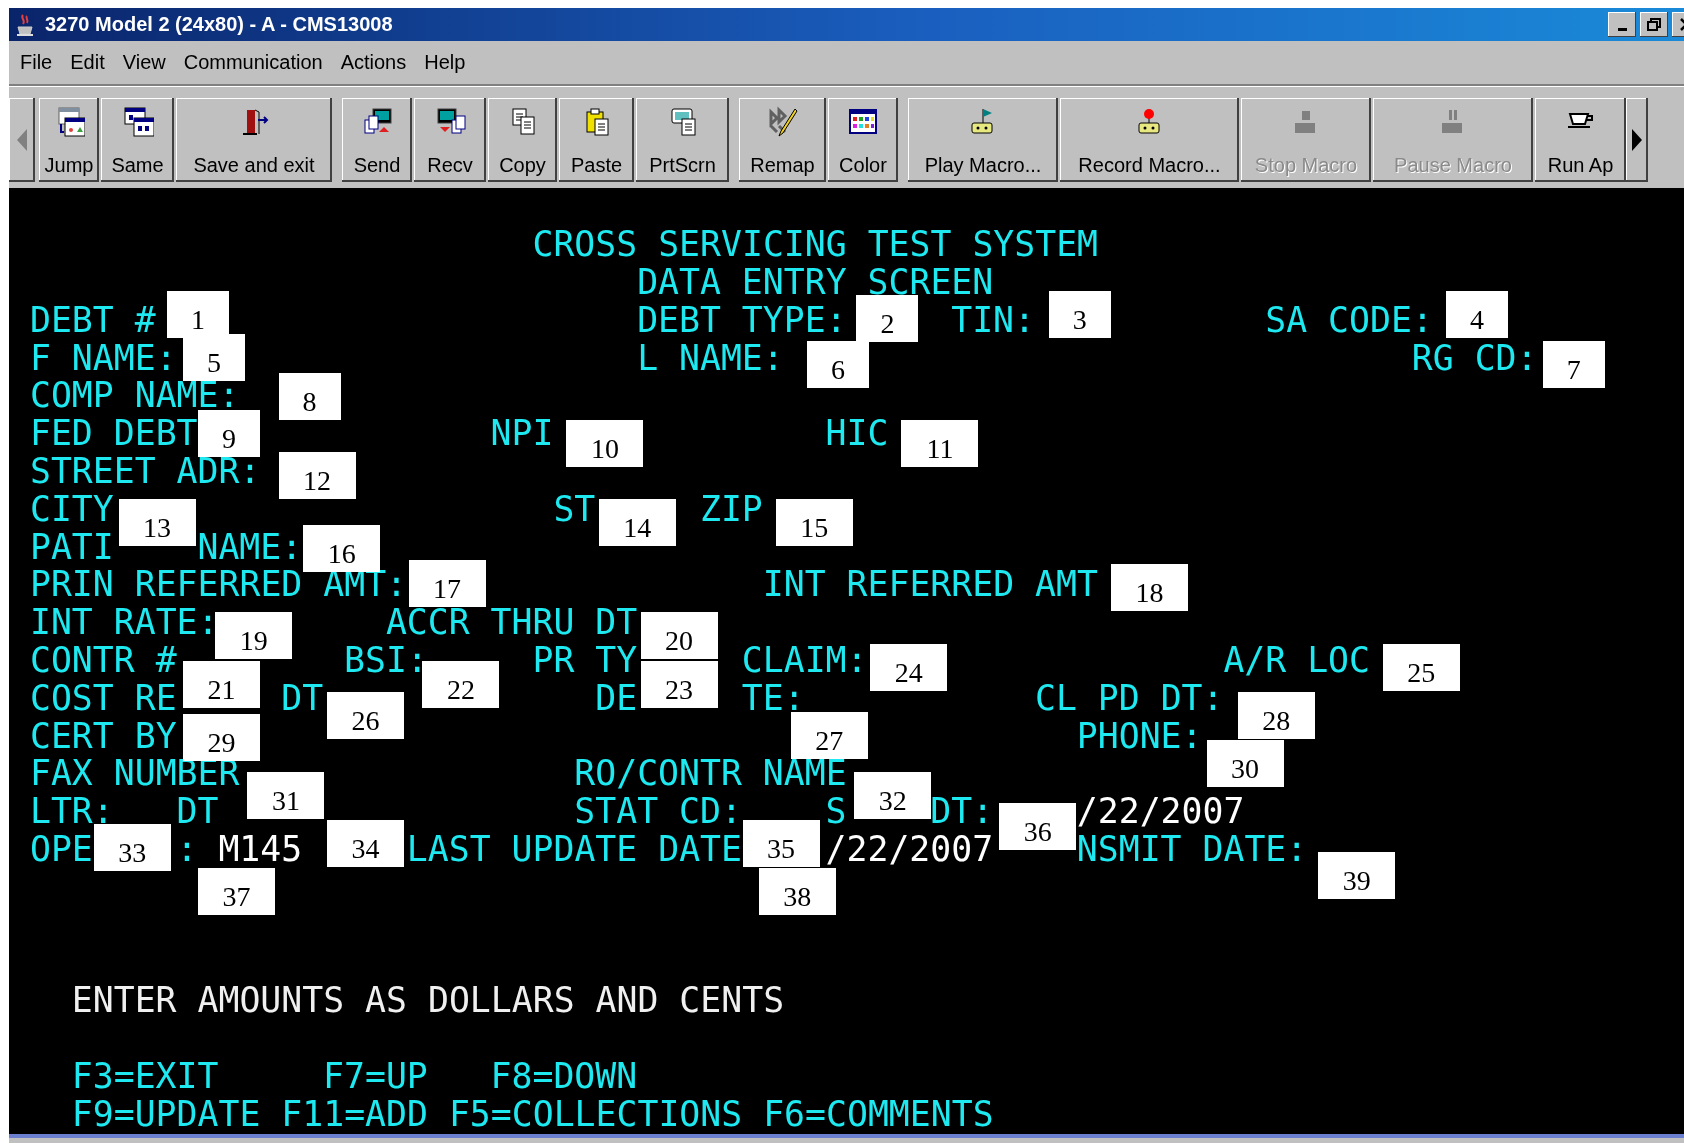 The height and width of the screenshot is (1143, 1684). What do you see at coordinates (447, 583) in the screenshot?
I see `callout-number: 17` at bounding box center [447, 583].